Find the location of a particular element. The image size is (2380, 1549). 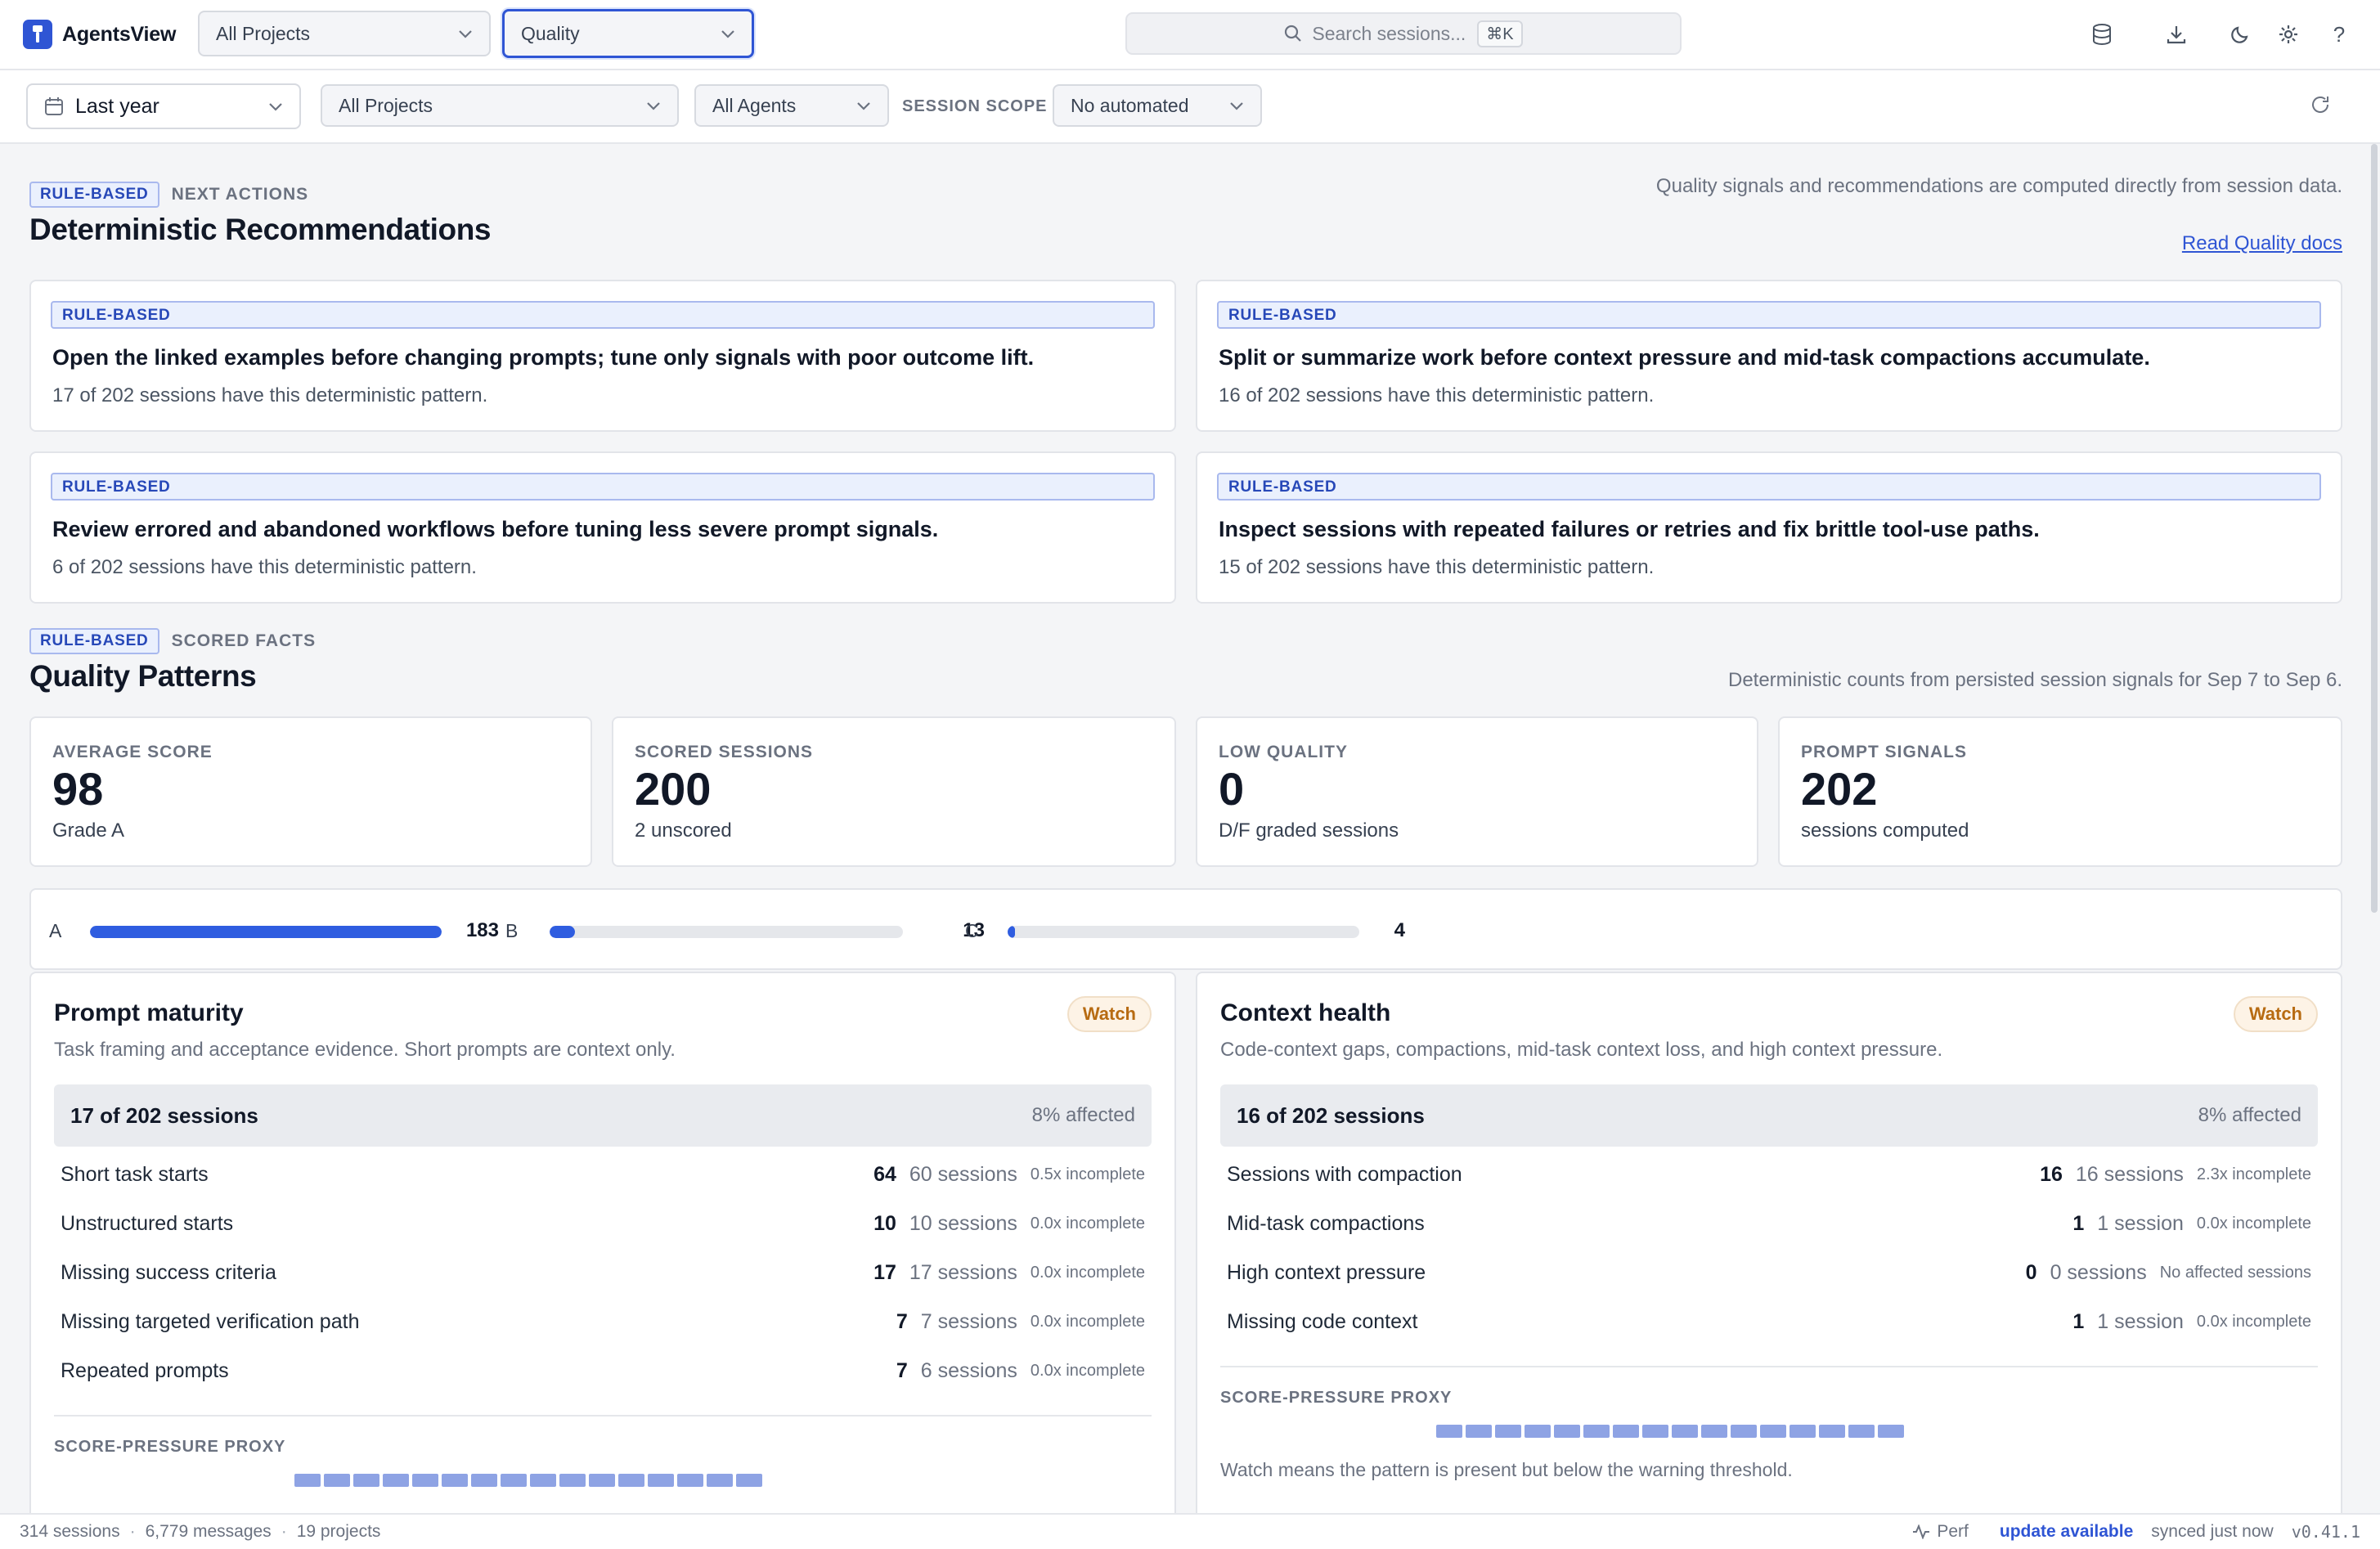

metric-sessions: 17 sessions is located at coordinates (963, 1272).